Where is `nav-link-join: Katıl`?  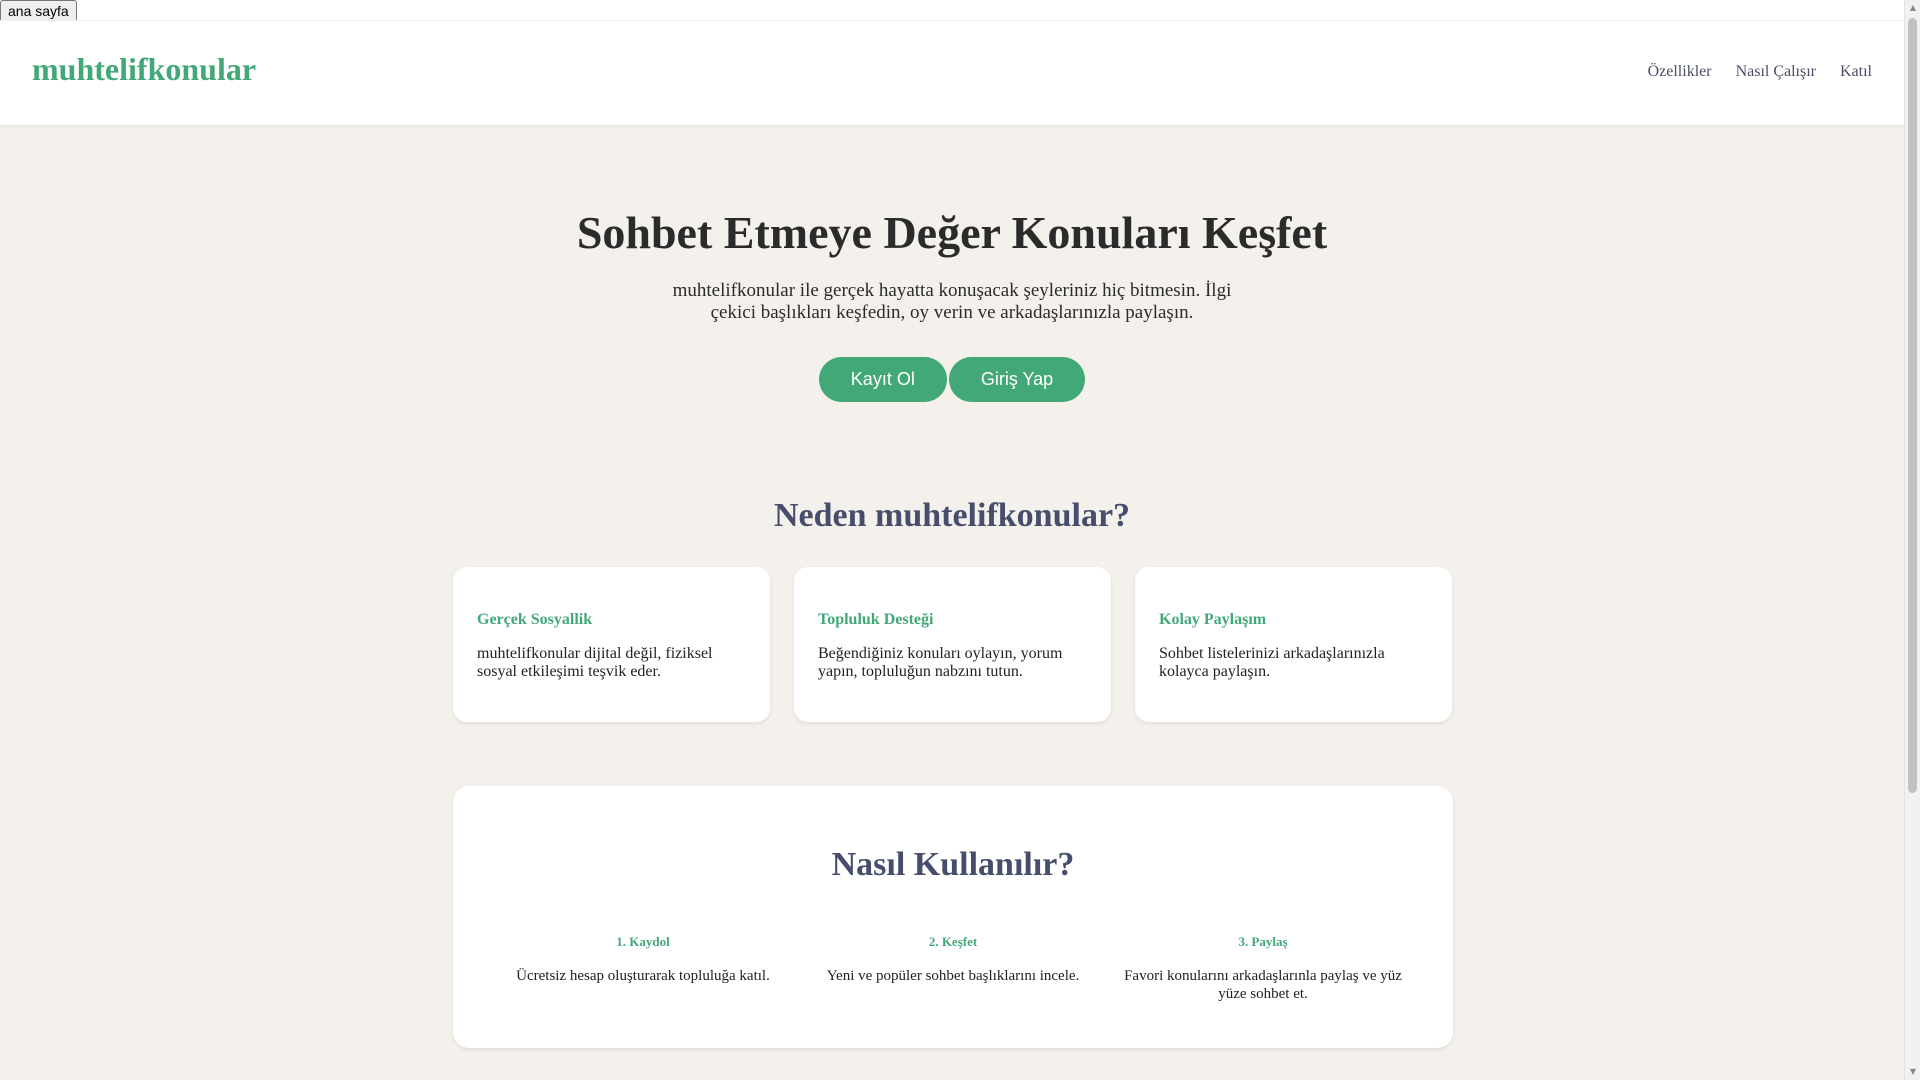
nav-link-join: Katıl is located at coordinates (1856, 72).